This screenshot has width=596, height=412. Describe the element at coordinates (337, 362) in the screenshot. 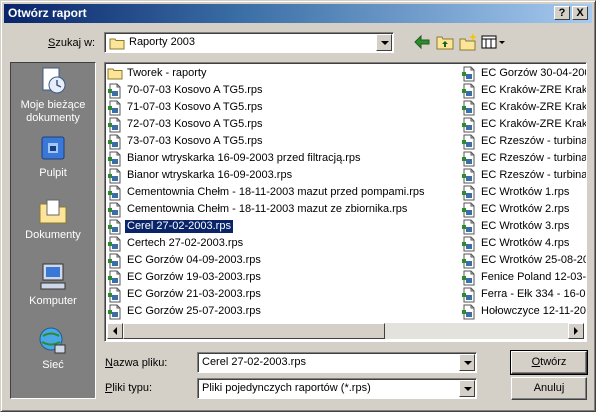

I see `file-name-combo: Cerel 27-02-2003.rps` at that location.